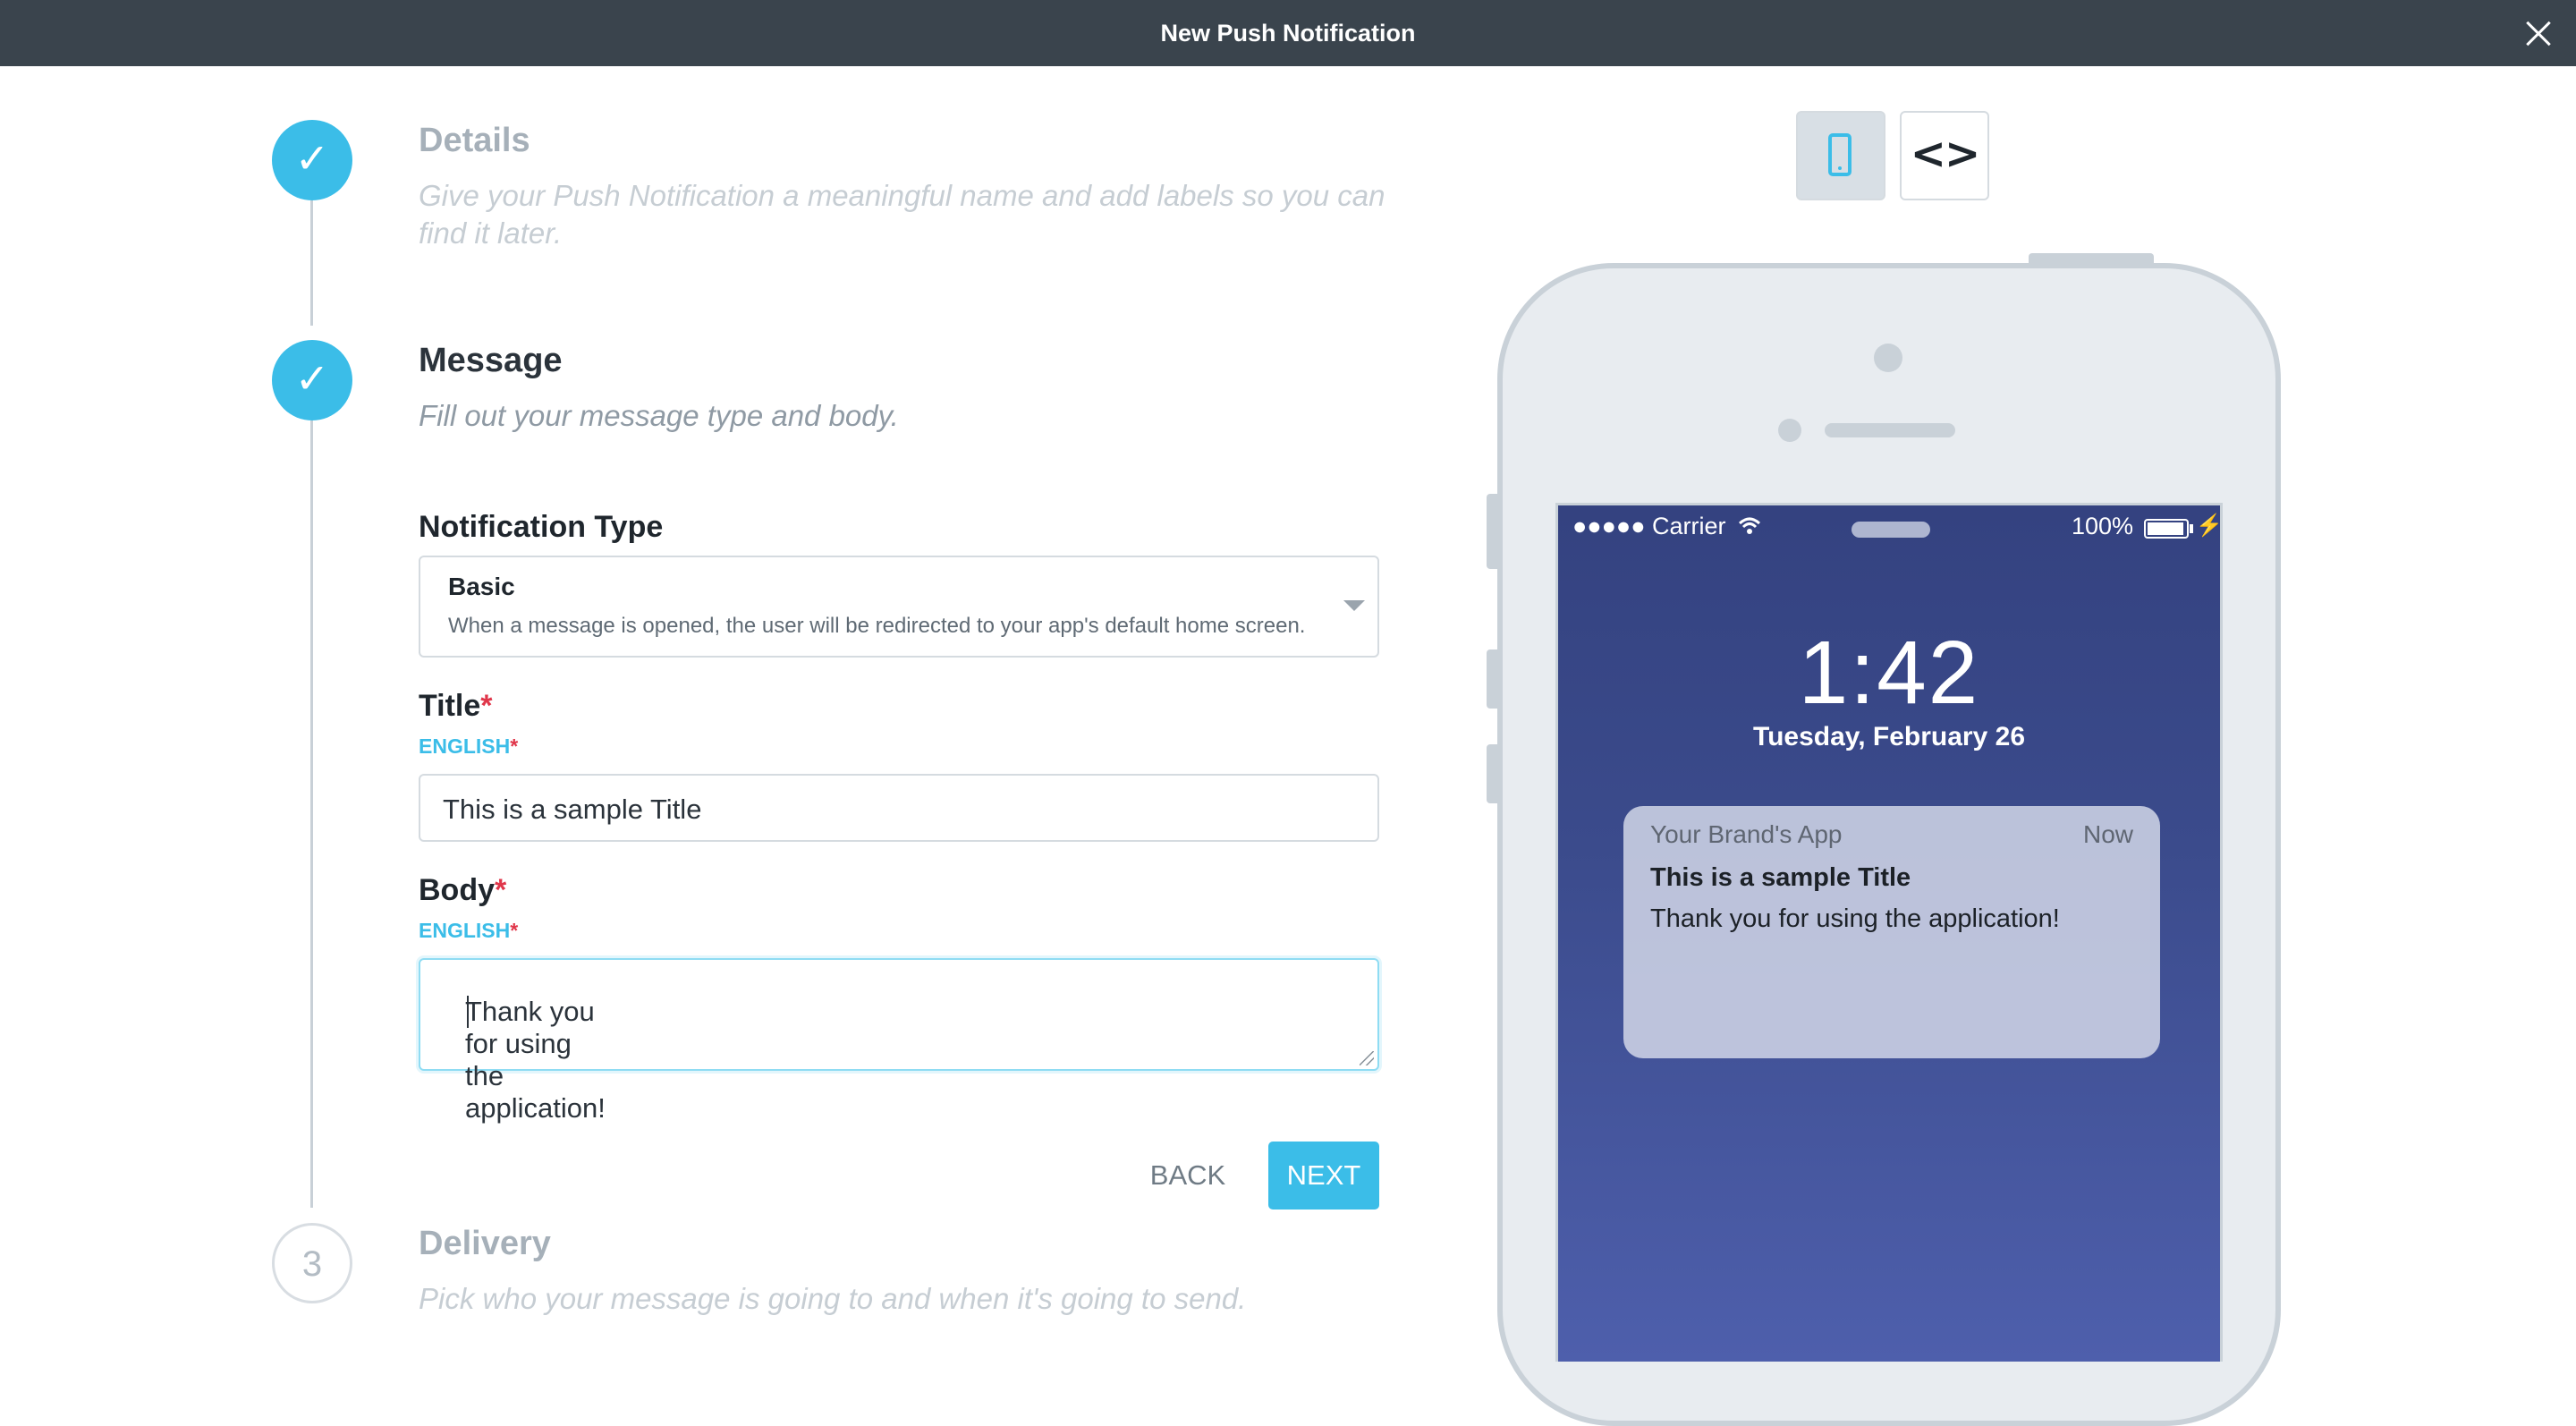  I want to click on phone-speaker, so click(1890, 430).